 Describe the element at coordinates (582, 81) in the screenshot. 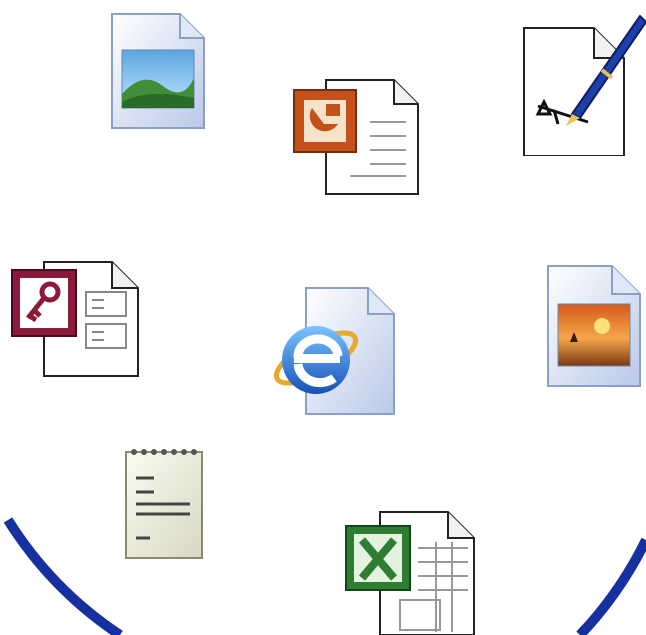

I see `signature-file-icon` at that location.